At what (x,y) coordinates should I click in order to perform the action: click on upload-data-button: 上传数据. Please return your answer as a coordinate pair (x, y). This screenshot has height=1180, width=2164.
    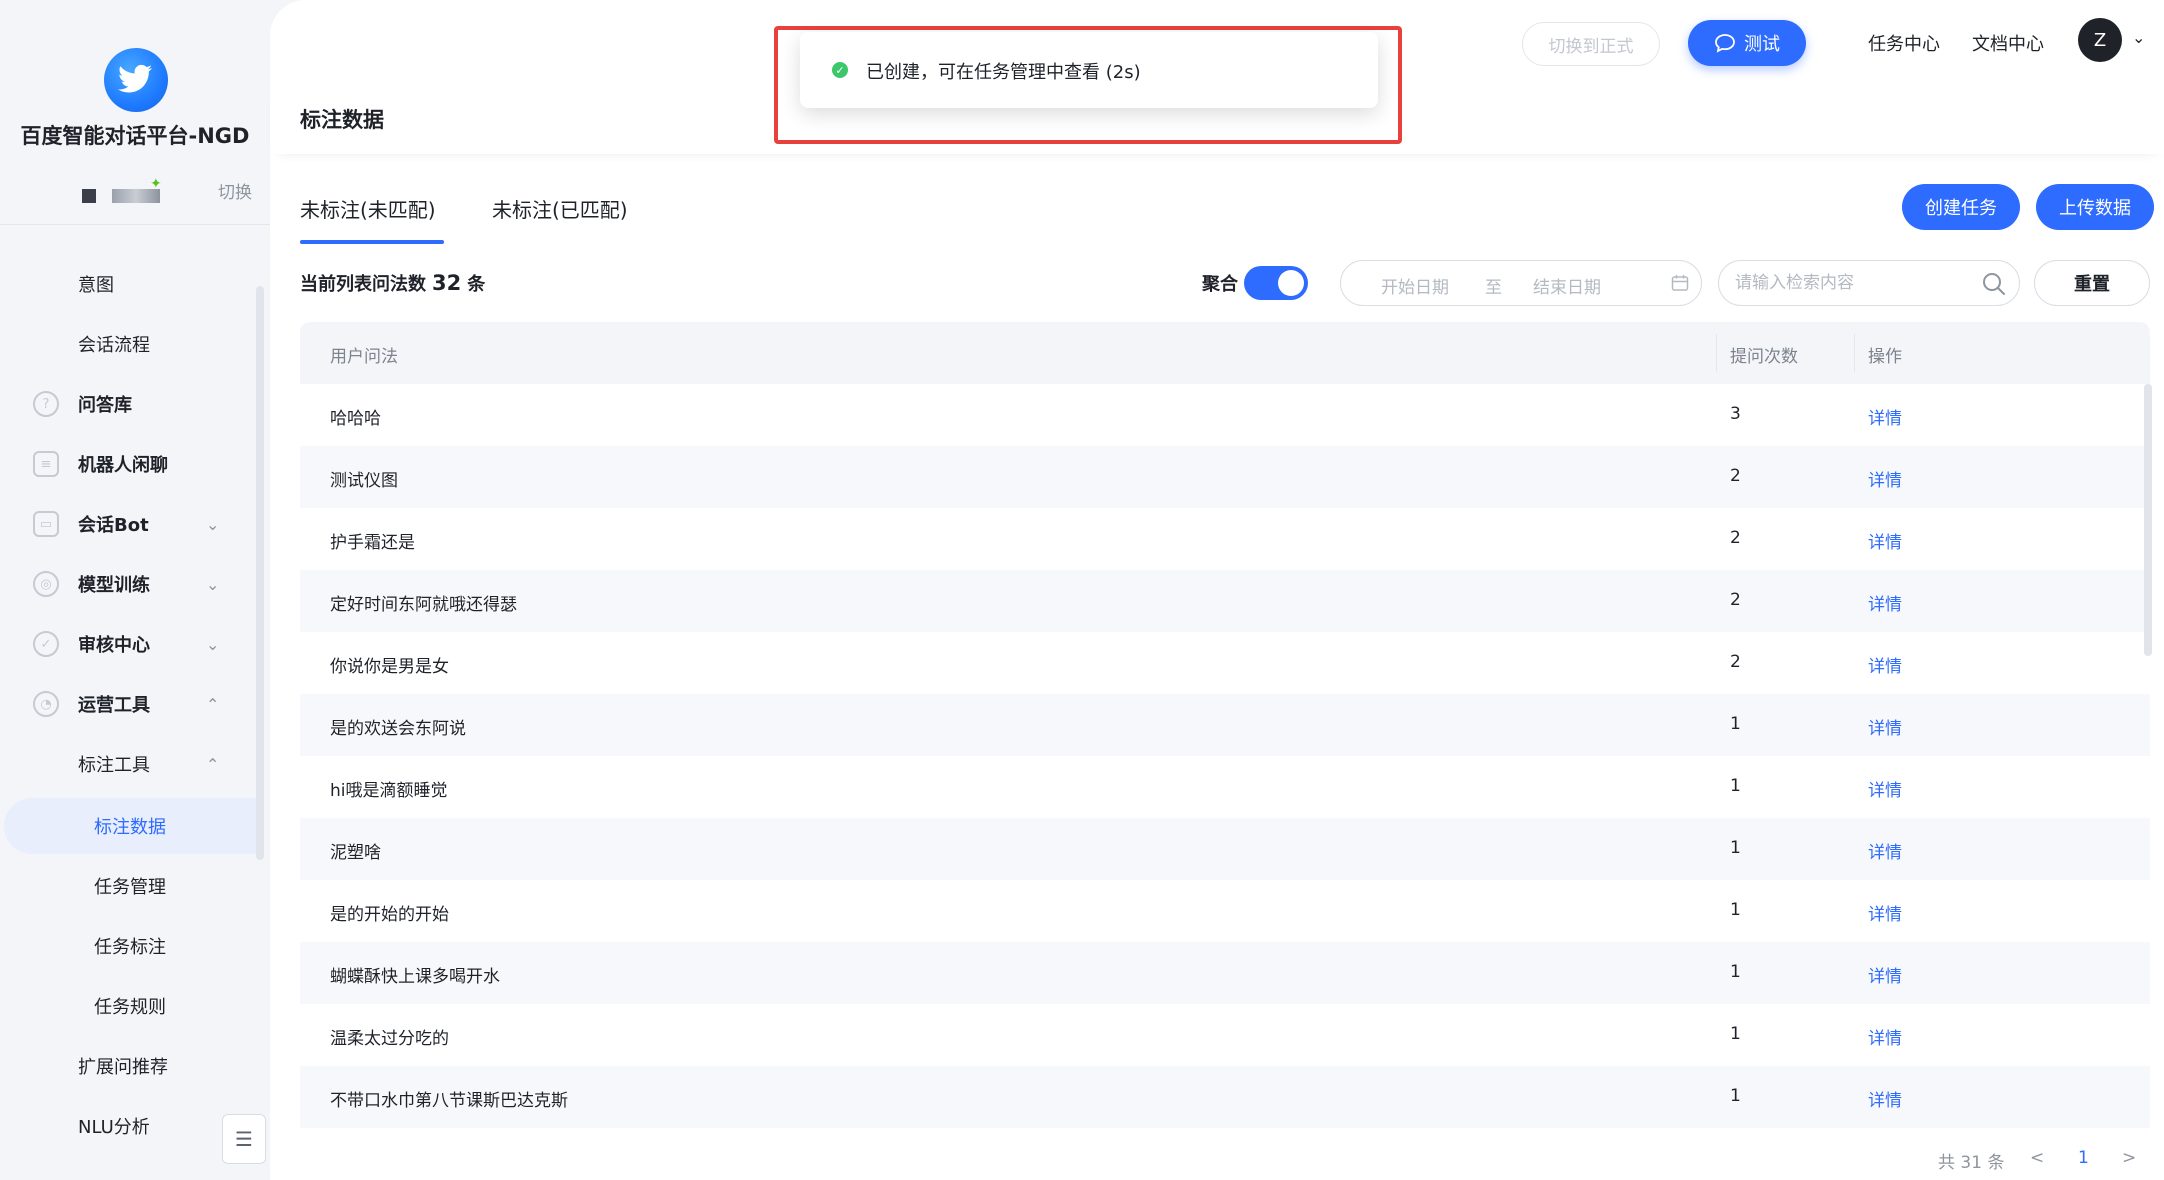
    Looking at the image, I should click on (2095, 207).